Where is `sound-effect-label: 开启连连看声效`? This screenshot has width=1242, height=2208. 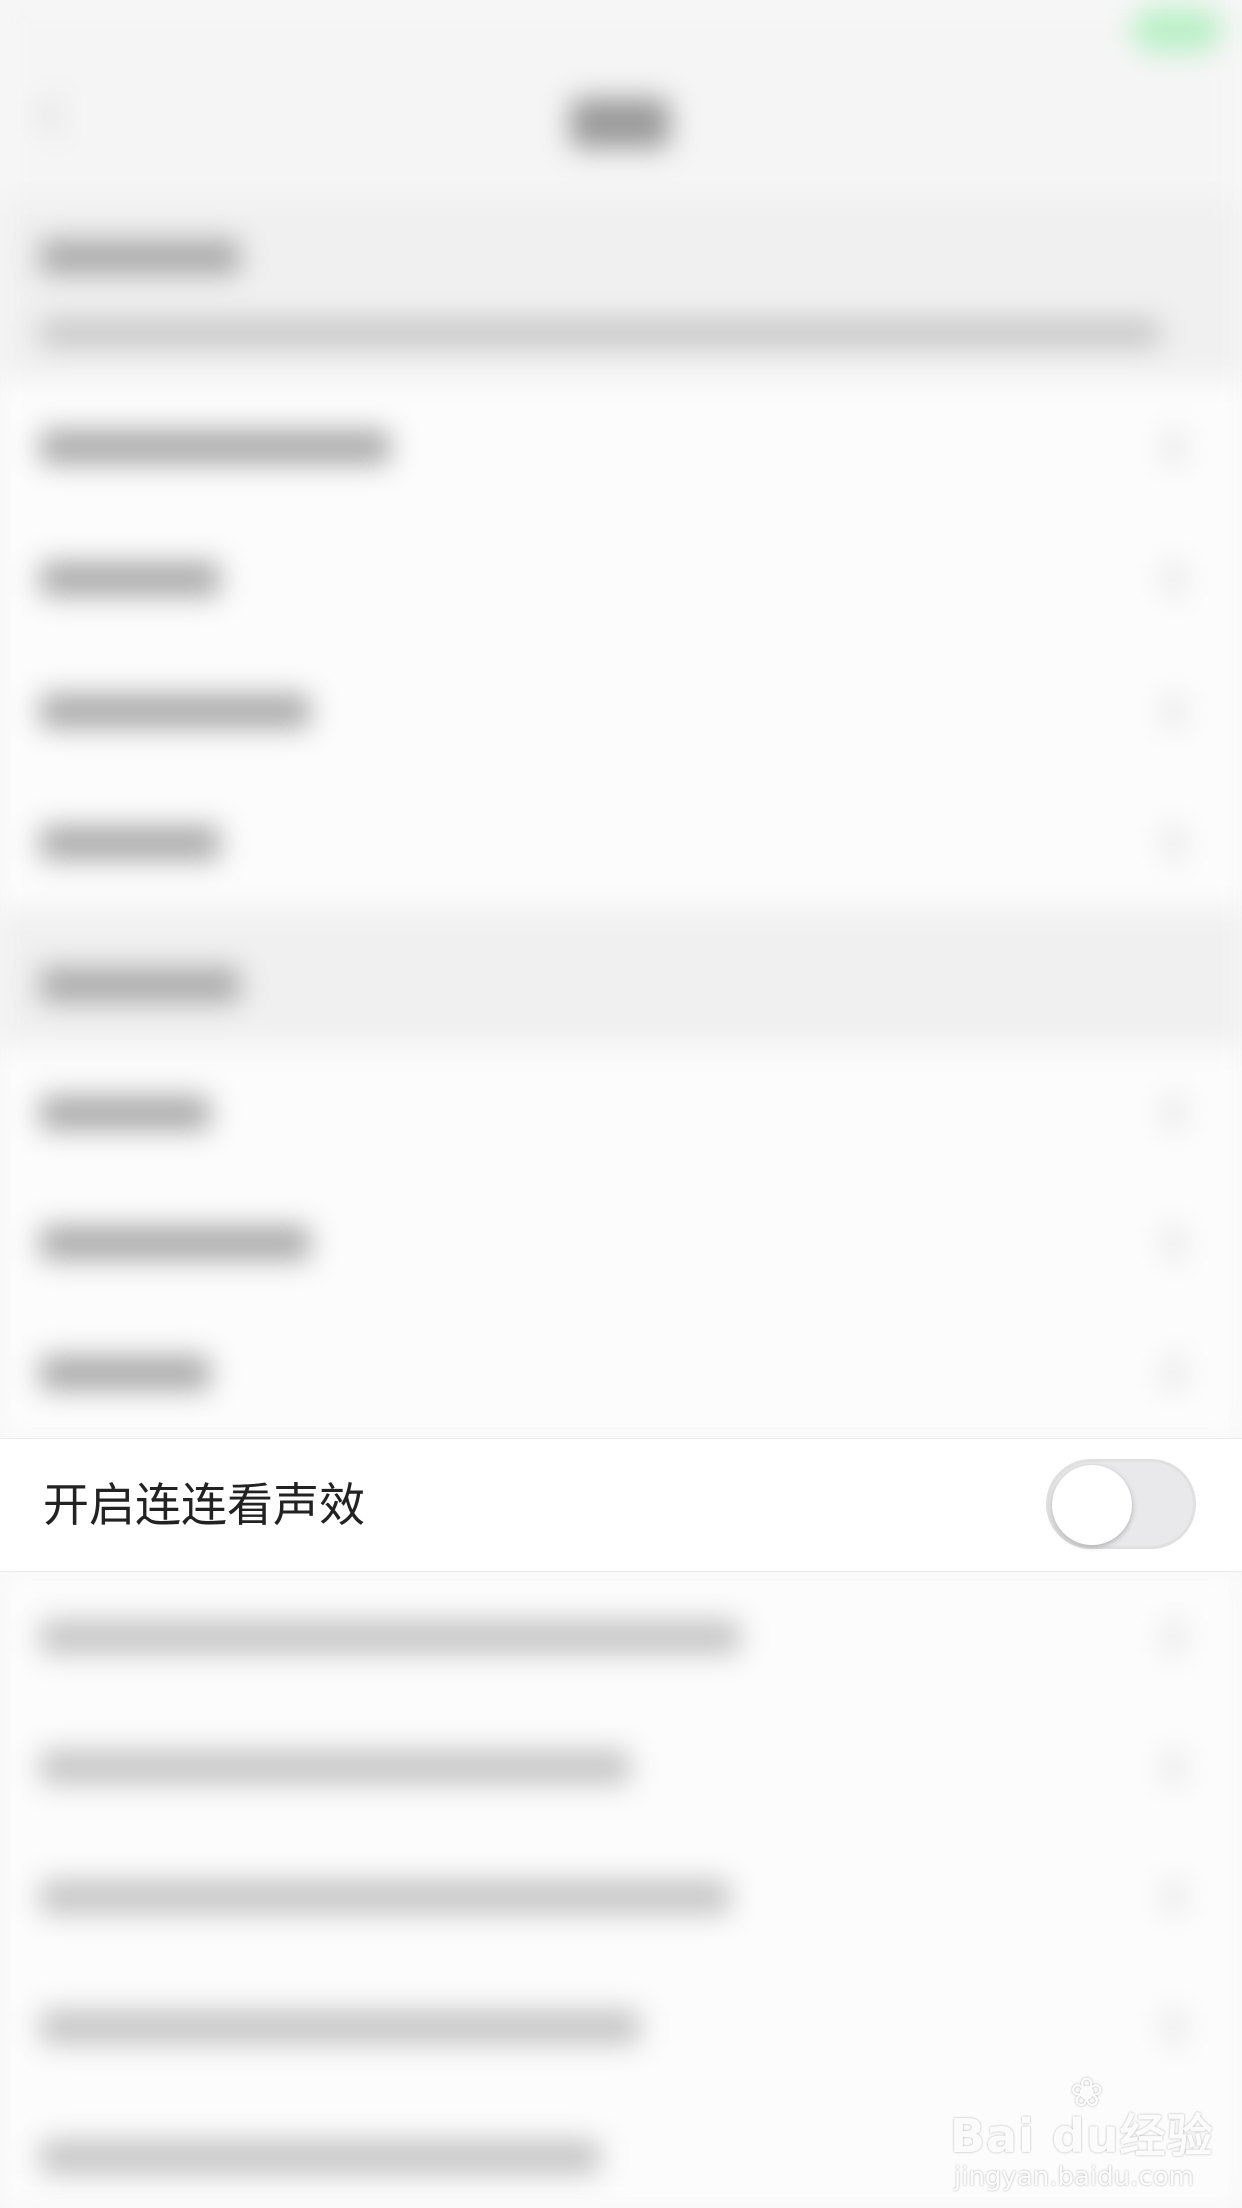 sound-effect-label: 开启连连看声效 is located at coordinates (204, 1505).